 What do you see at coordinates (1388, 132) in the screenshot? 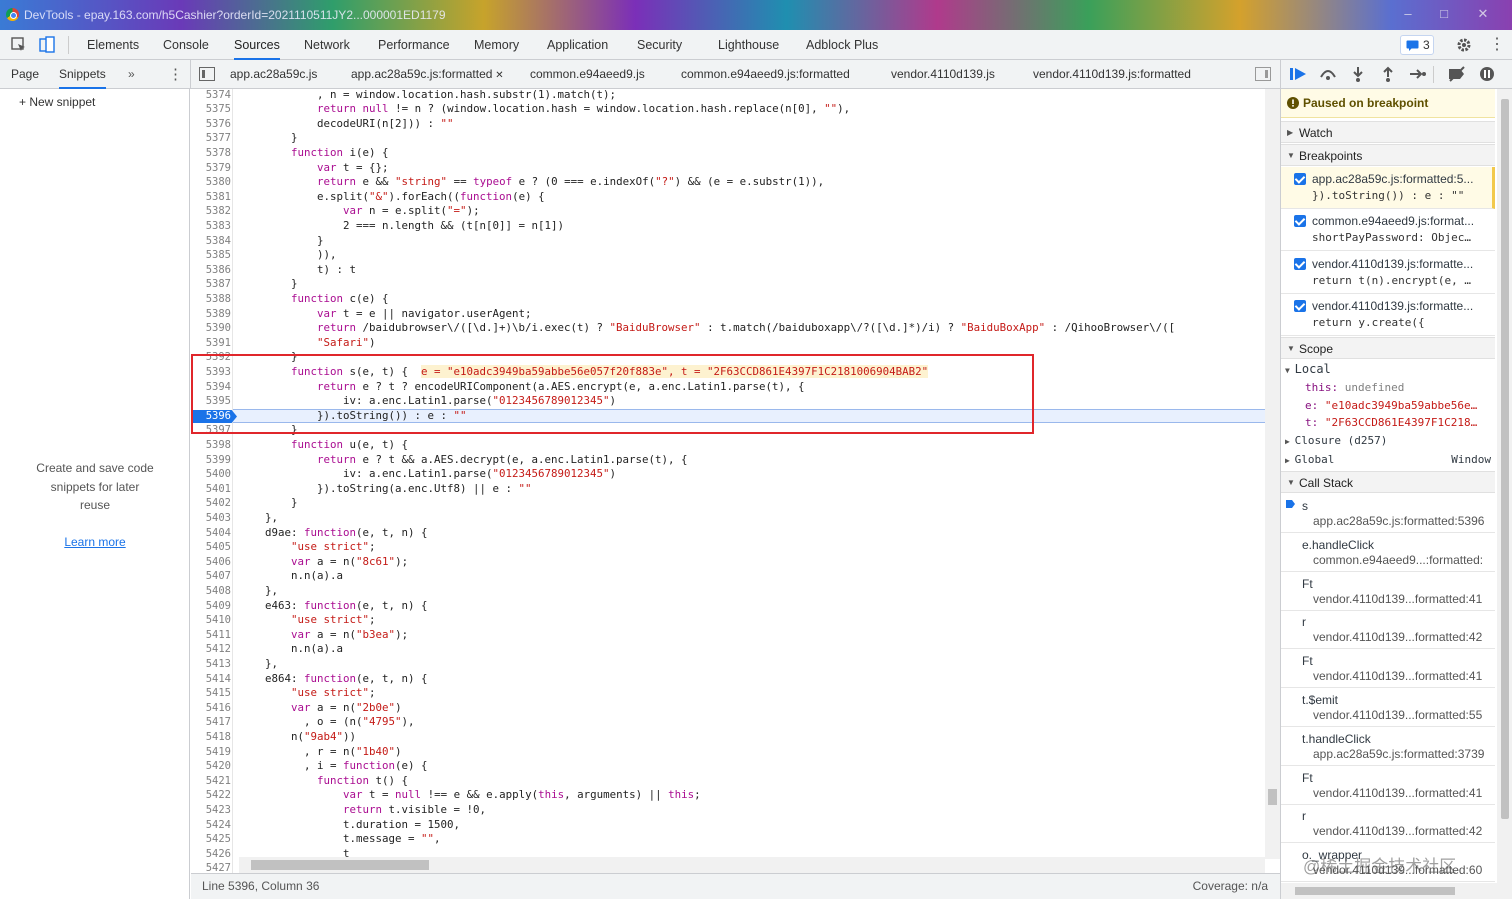
I see `watch-section-header: ▶ Watch` at bounding box center [1388, 132].